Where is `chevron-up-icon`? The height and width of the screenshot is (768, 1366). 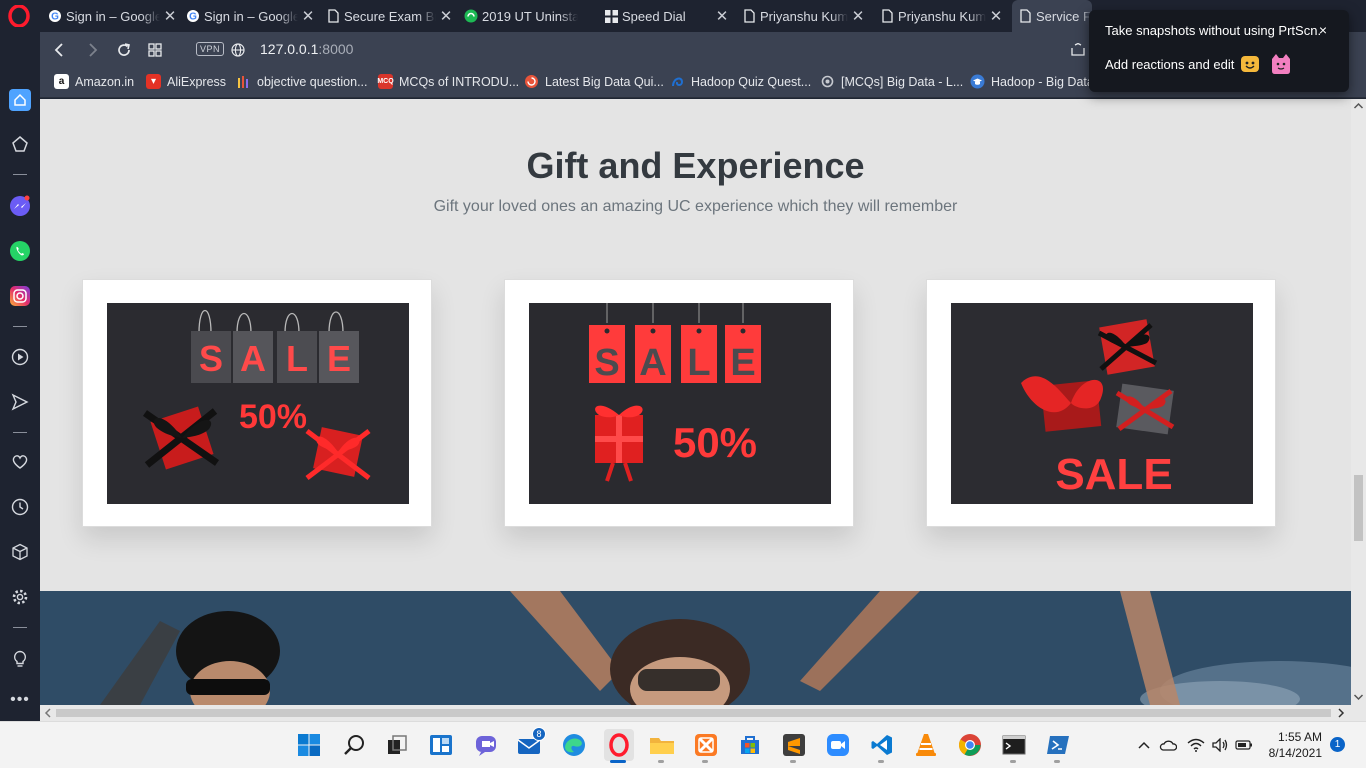 chevron-up-icon is located at coordinates (1144, 745).